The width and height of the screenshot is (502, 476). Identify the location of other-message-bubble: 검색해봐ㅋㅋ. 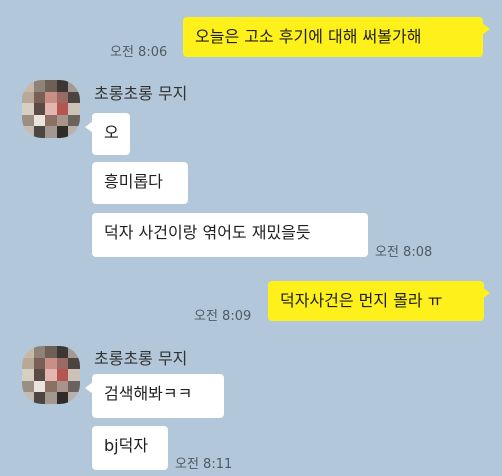
(158, 396).